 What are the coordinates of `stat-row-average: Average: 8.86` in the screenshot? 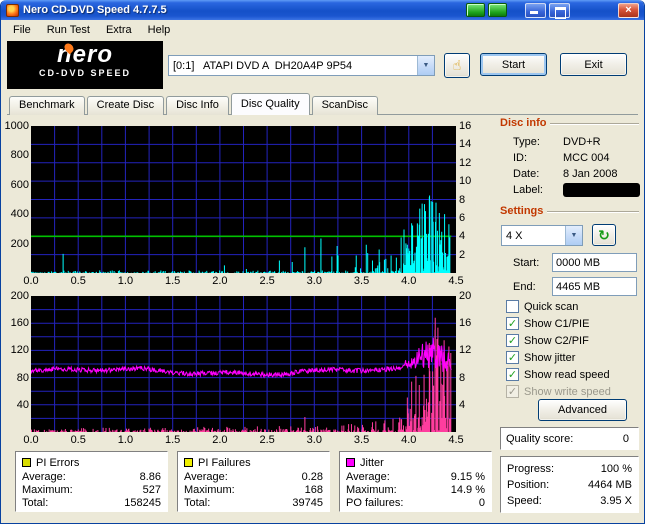 It's located at (91, 476).